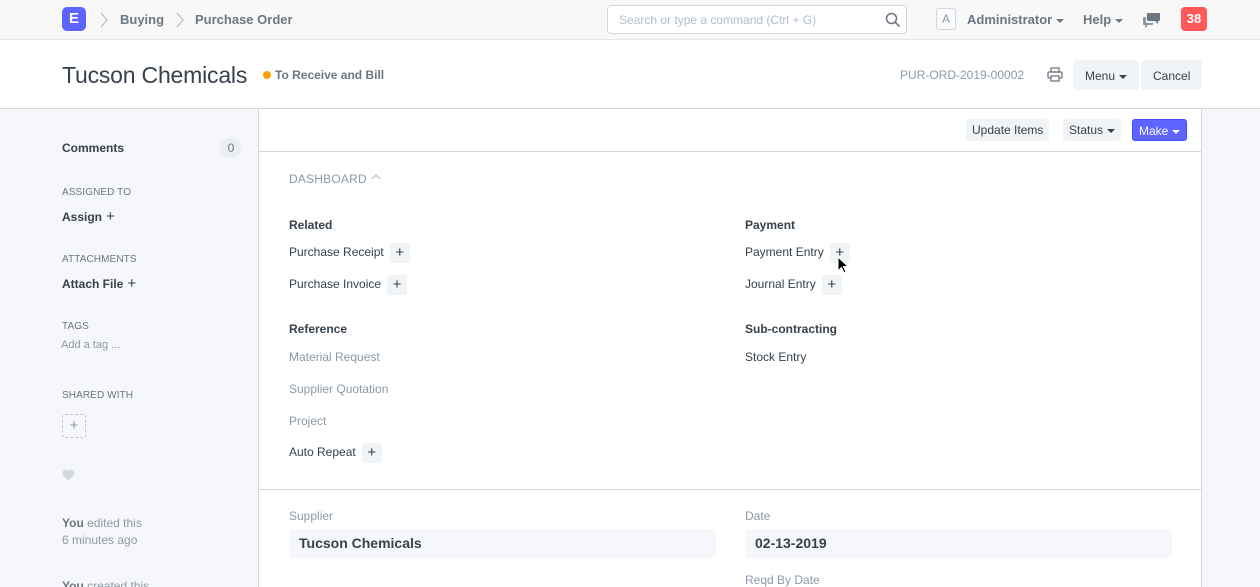  I want to click on assigned-to-label: Assigned To, so click(97, 192).